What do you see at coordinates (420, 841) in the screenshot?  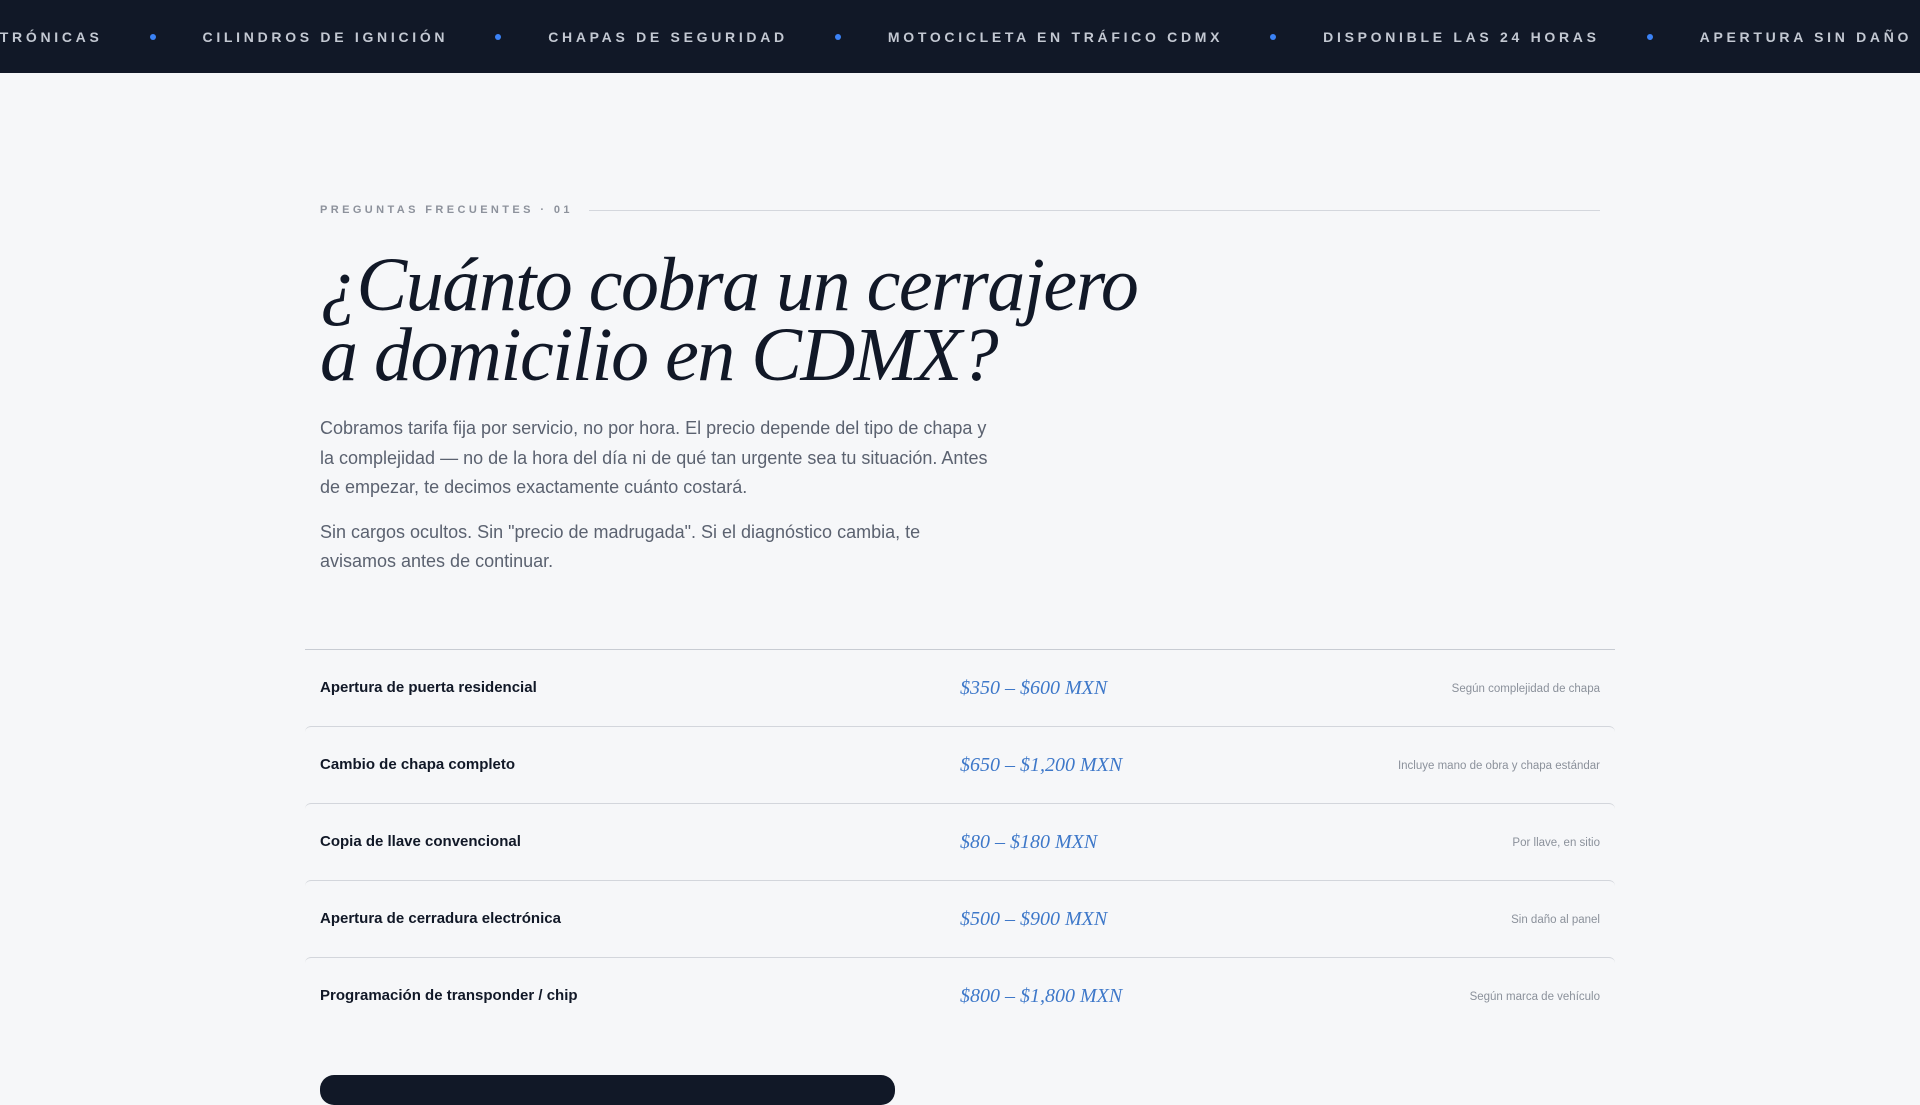 I see `price-service-name: Copia de llave convencional` at bounding box center [420, 841].